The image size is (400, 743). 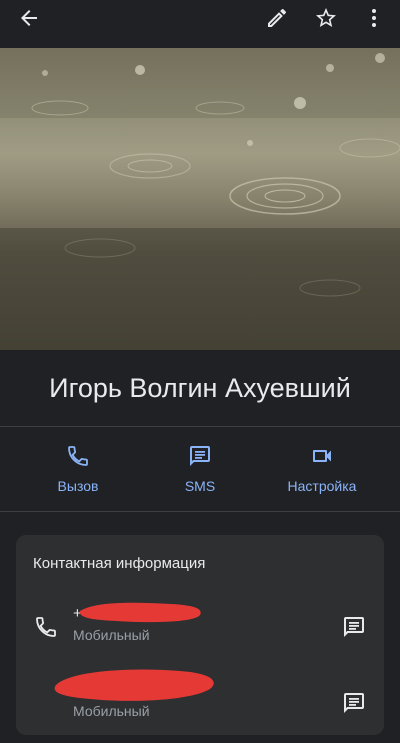 I want to click on phone-entry: + Мобильный, so click(x=200, y=632).